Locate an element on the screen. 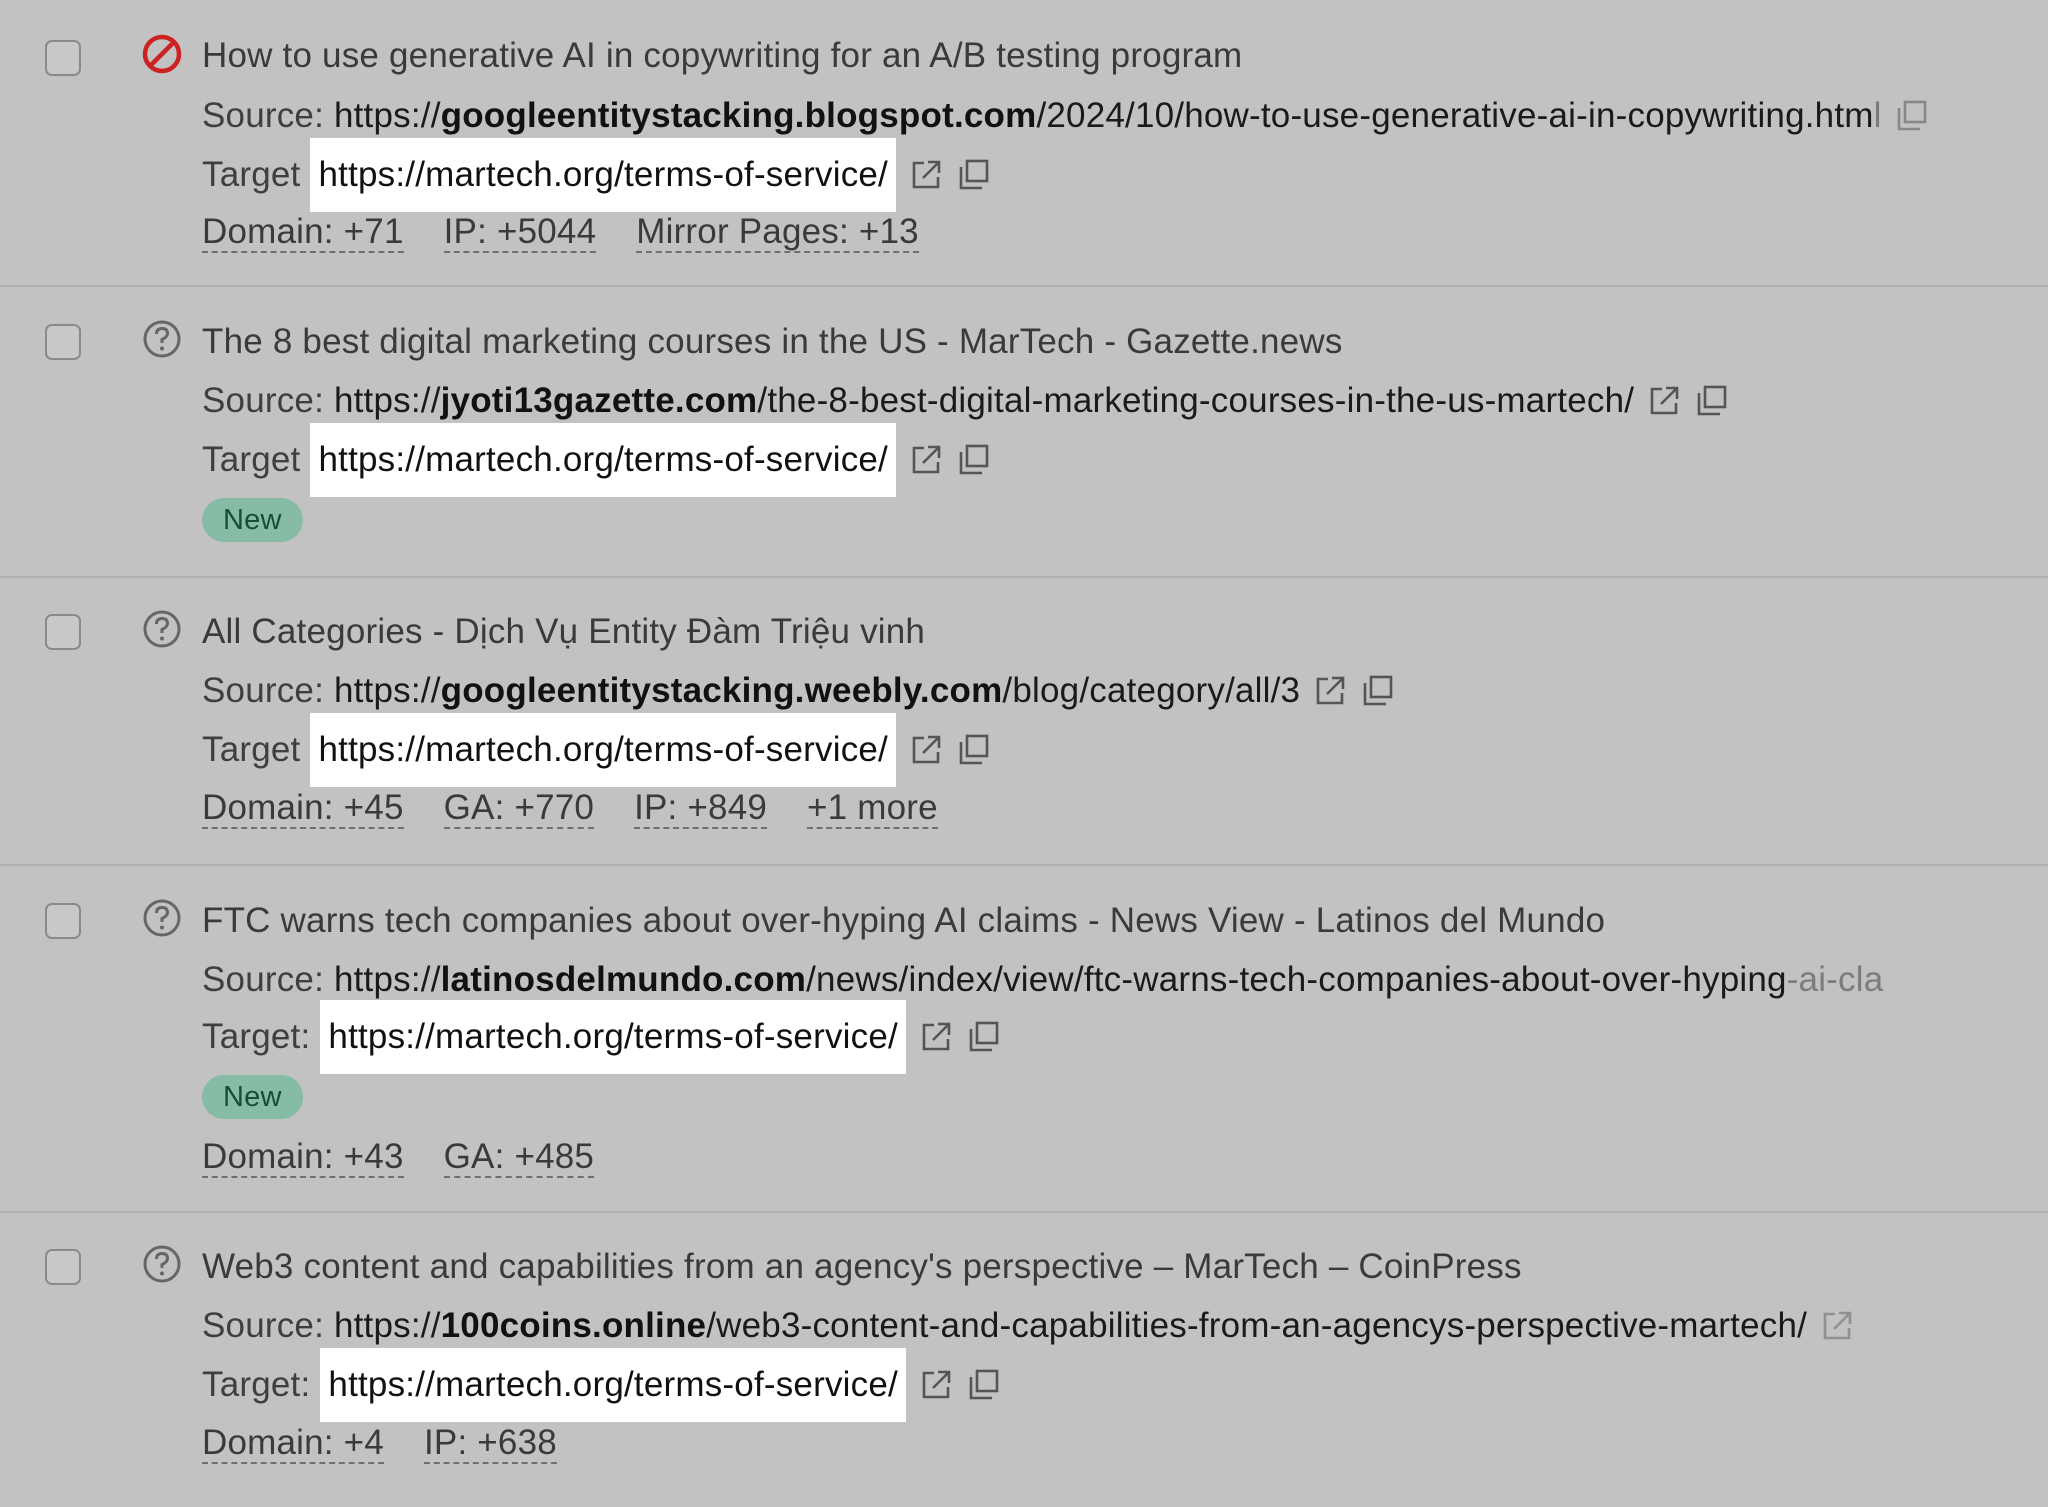  metric-ga: GA: +770 is located at coordinates (519, 809).